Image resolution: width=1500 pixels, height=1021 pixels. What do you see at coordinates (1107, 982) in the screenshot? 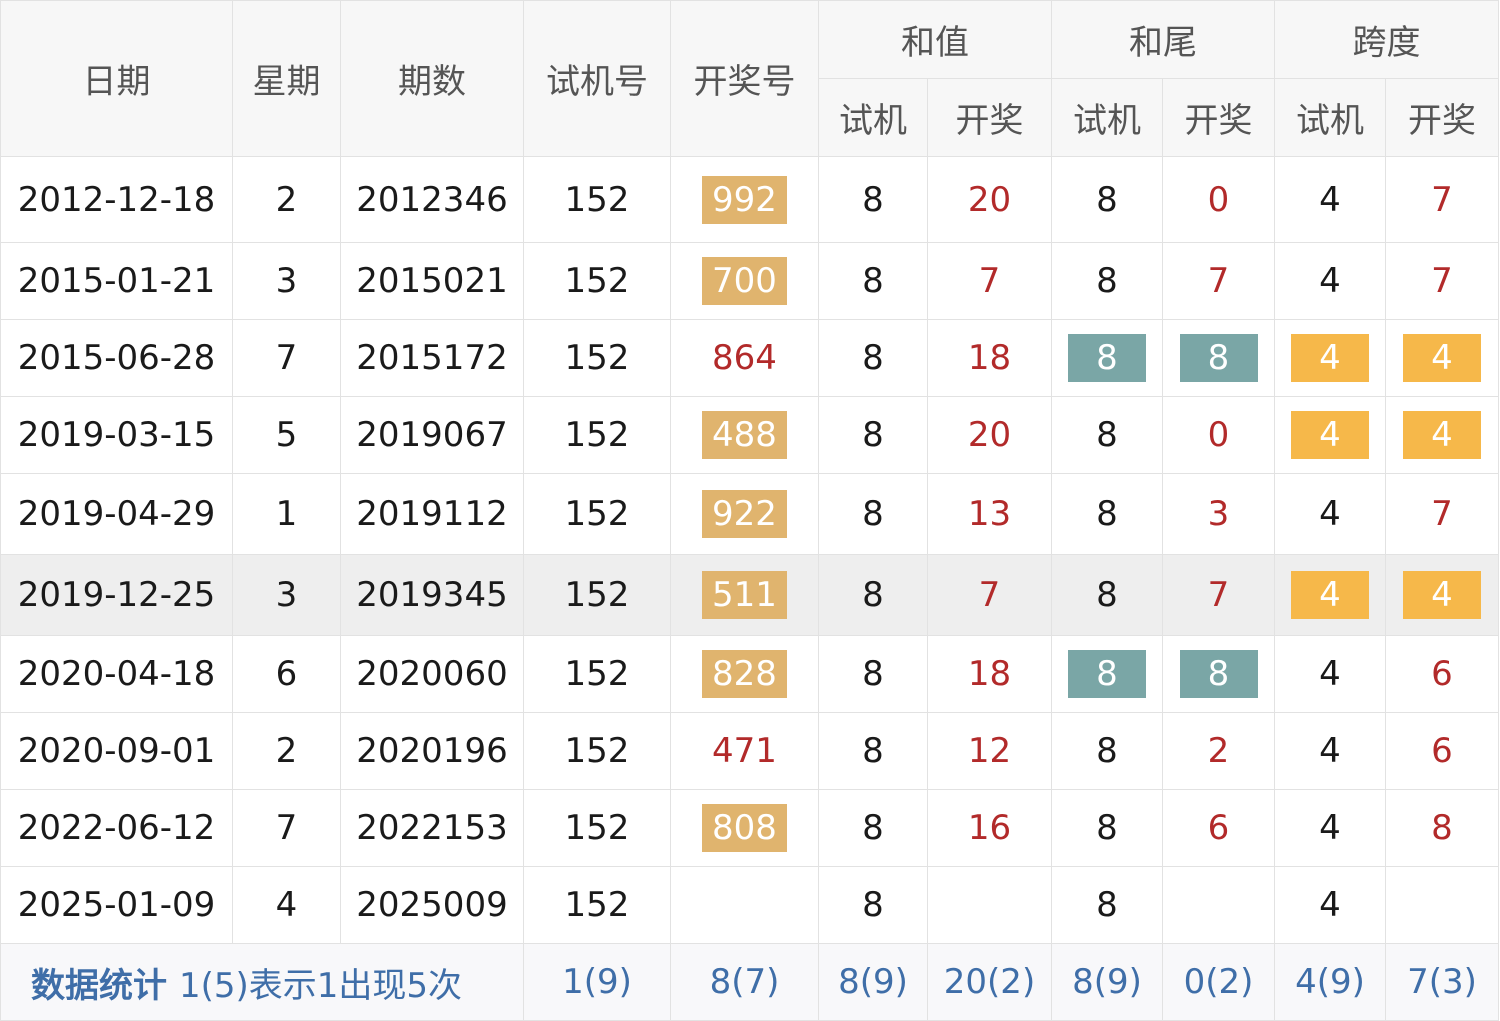
I see `stats-tail-trial: 8(9)` at bounding box center [1107, 982].